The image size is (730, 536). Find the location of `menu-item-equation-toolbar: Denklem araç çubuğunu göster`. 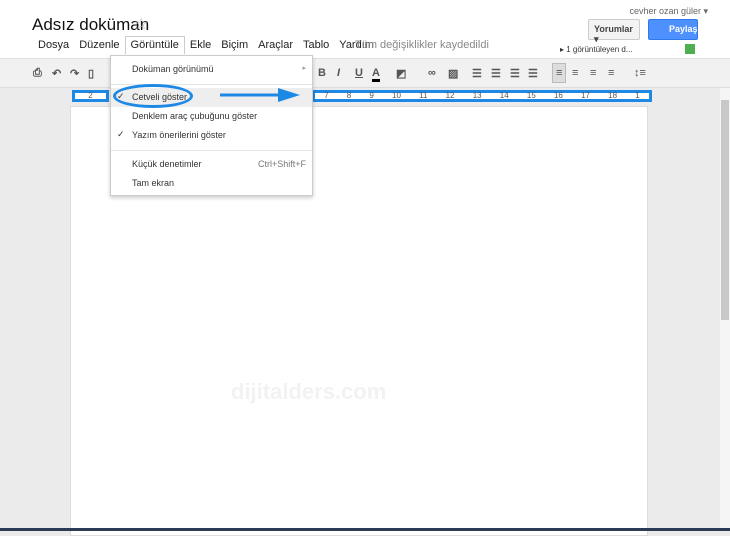

menu-item-equation-toolbar: Denklem araç çubuğunu göster is located at coordinates (211, 116).